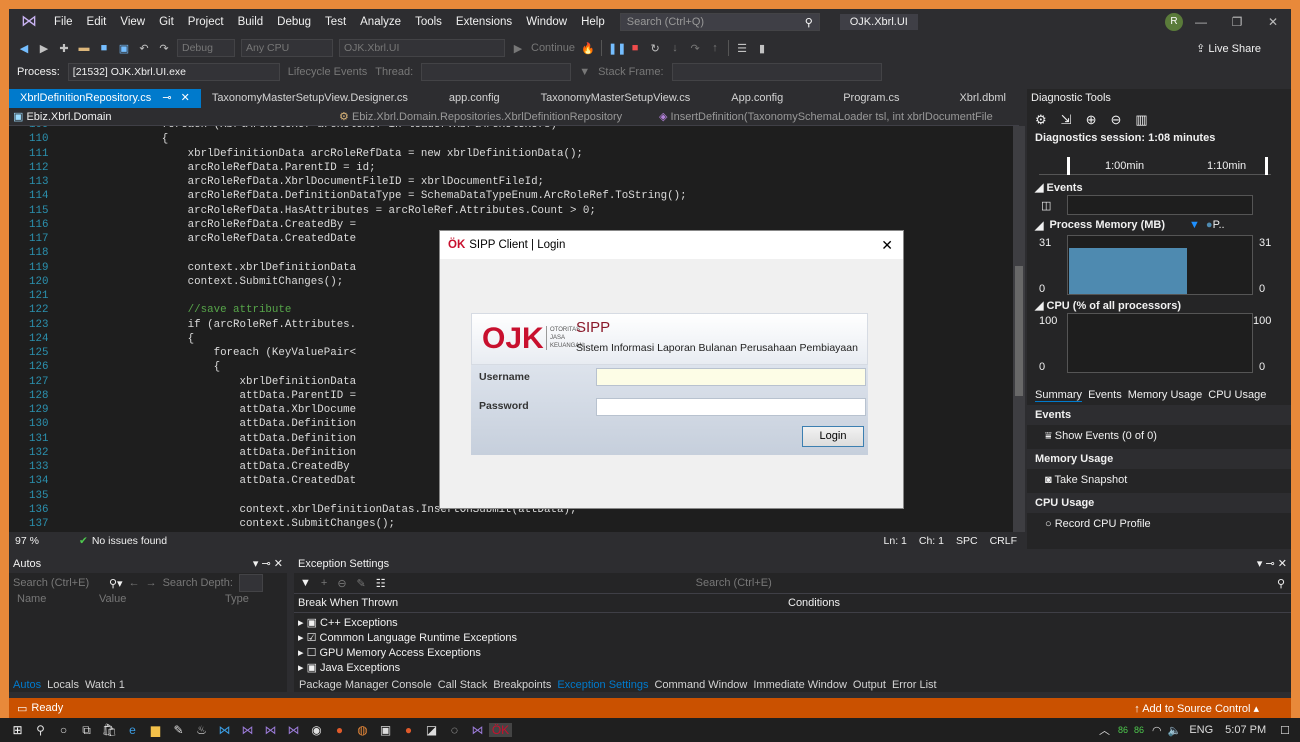  Describe the element at coordinates (1019, 331) in the screenshot. I see `scroll-thumb` at that location.